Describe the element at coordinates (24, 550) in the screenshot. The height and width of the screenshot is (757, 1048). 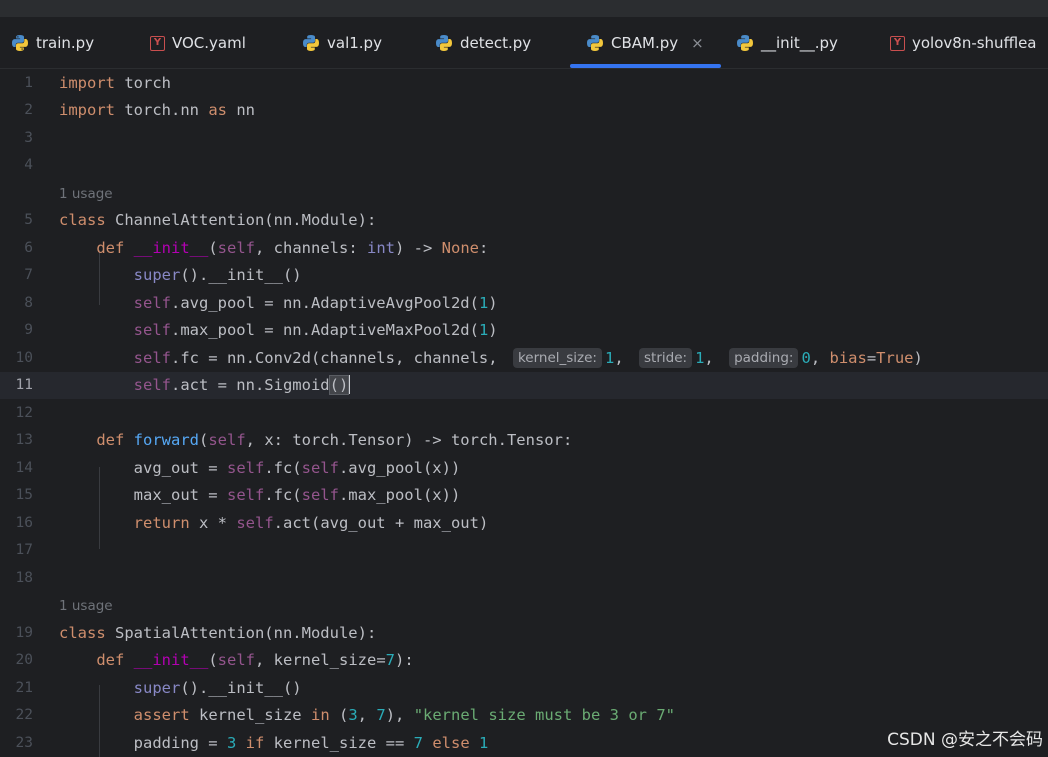
I see `line-number: 17` at that location.